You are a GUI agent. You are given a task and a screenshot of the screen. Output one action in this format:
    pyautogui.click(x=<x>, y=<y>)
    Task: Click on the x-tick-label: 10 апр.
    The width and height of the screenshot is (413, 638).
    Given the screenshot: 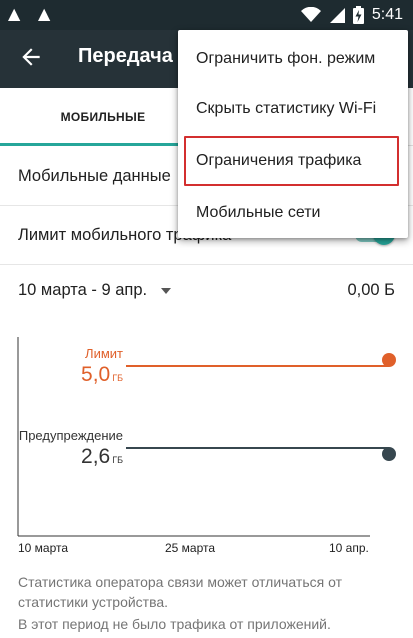 What is the action you would take?
    pyautogui.click(x=349, y=548)
    